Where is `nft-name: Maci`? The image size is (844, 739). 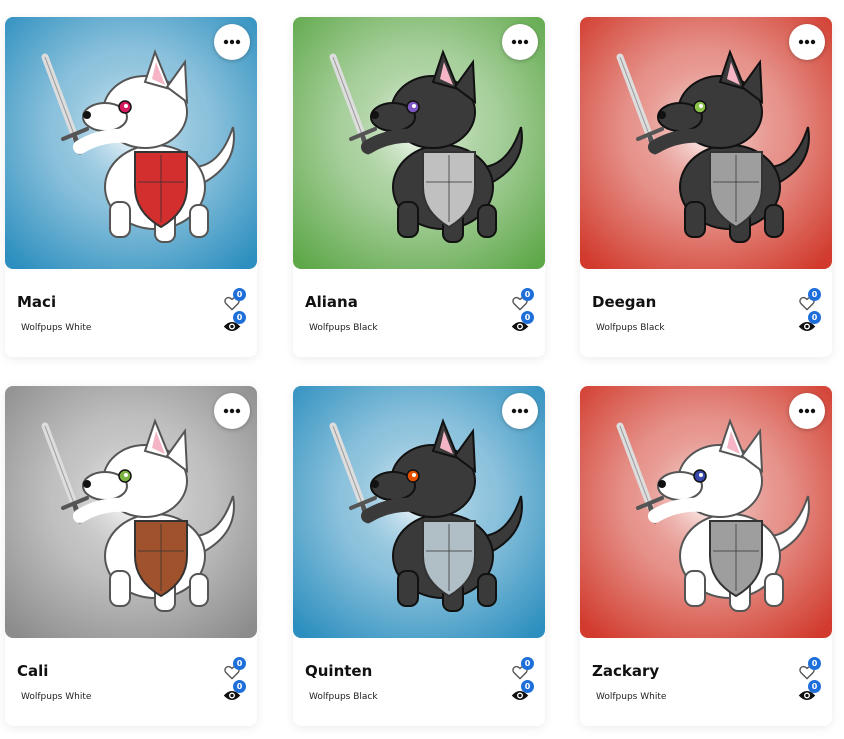
nft-name: Maci is located at coordinates (36, 302).